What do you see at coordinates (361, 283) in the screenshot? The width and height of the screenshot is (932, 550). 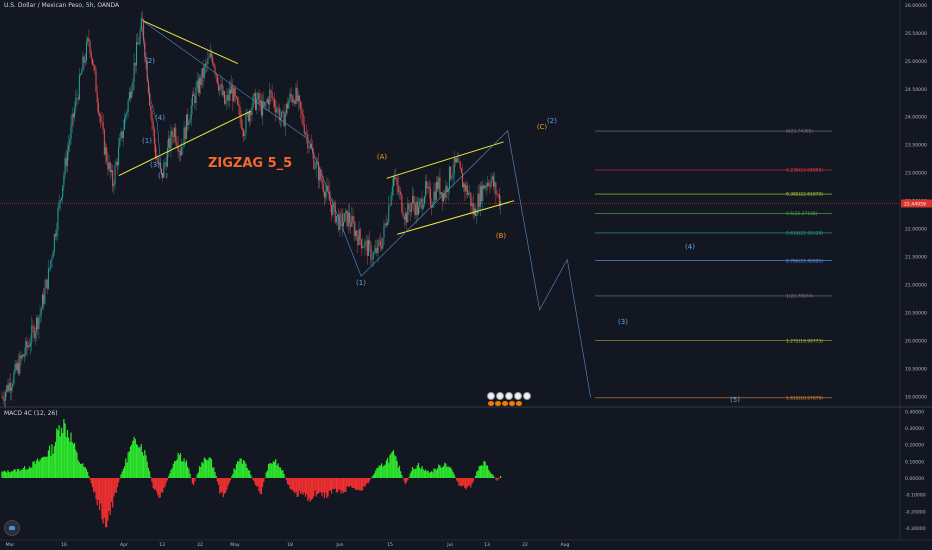 I see `wave-label: (1)` at bounding box center [361, 283].